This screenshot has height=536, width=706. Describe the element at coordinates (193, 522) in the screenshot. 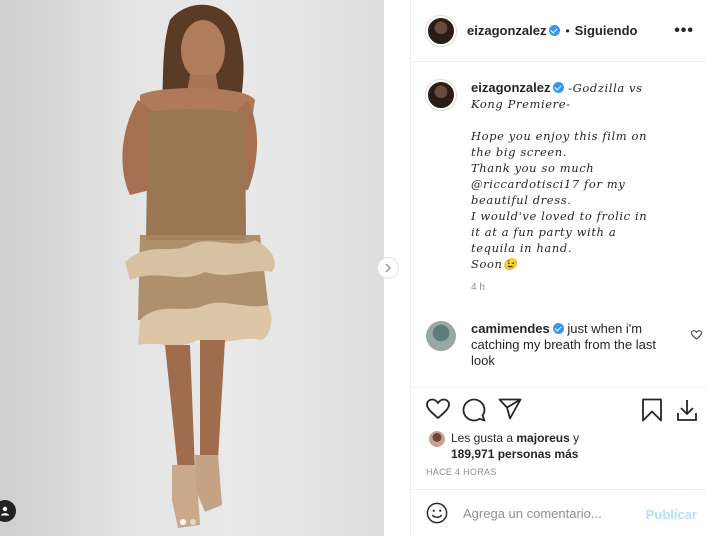

I see `carousel-dot` at that location.